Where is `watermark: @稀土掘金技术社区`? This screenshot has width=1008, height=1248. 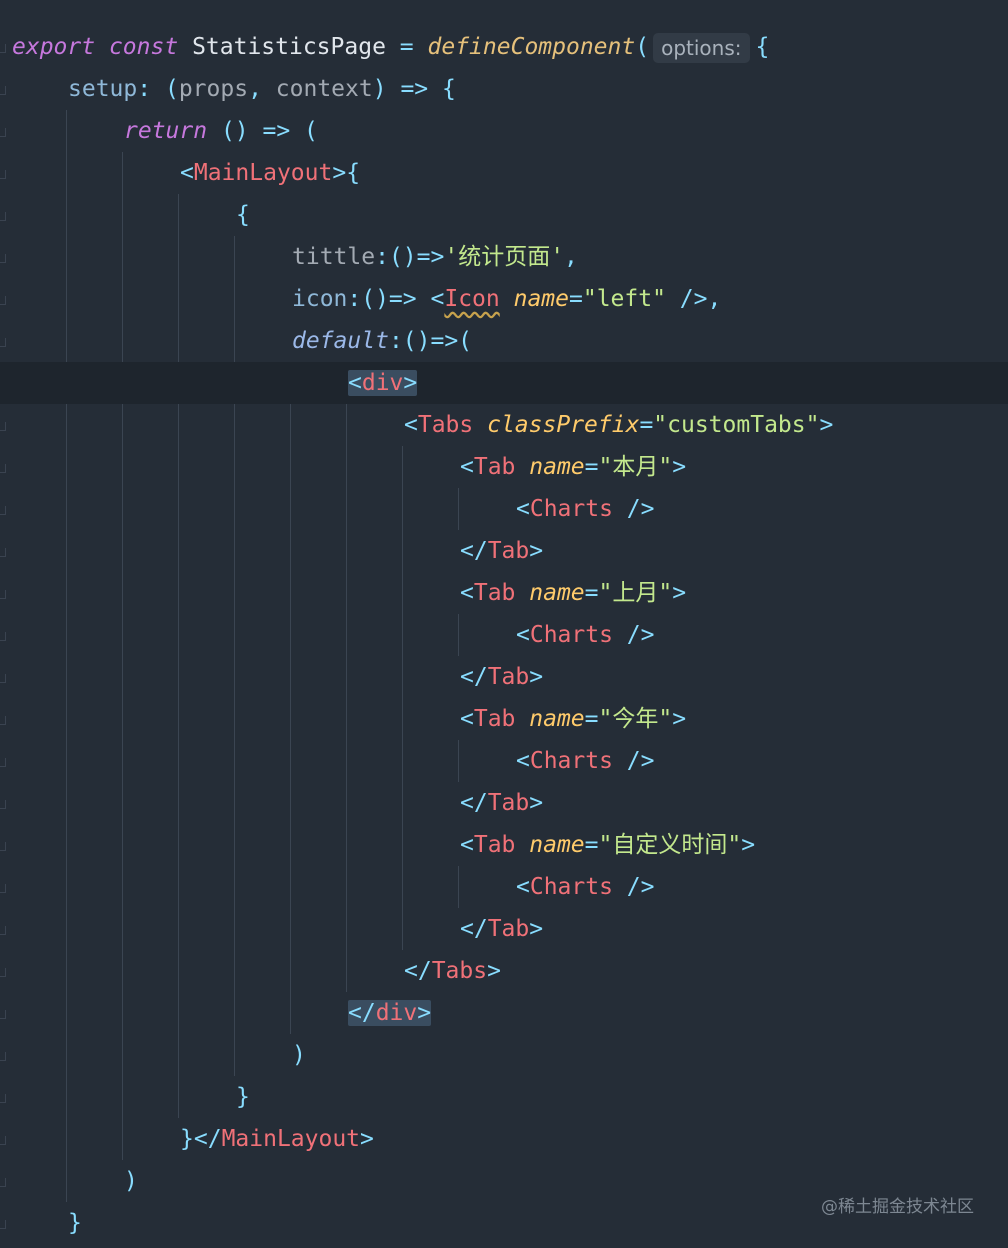
watermark: @稀土掘金技术社区 is located at coordinates (897, 1207).